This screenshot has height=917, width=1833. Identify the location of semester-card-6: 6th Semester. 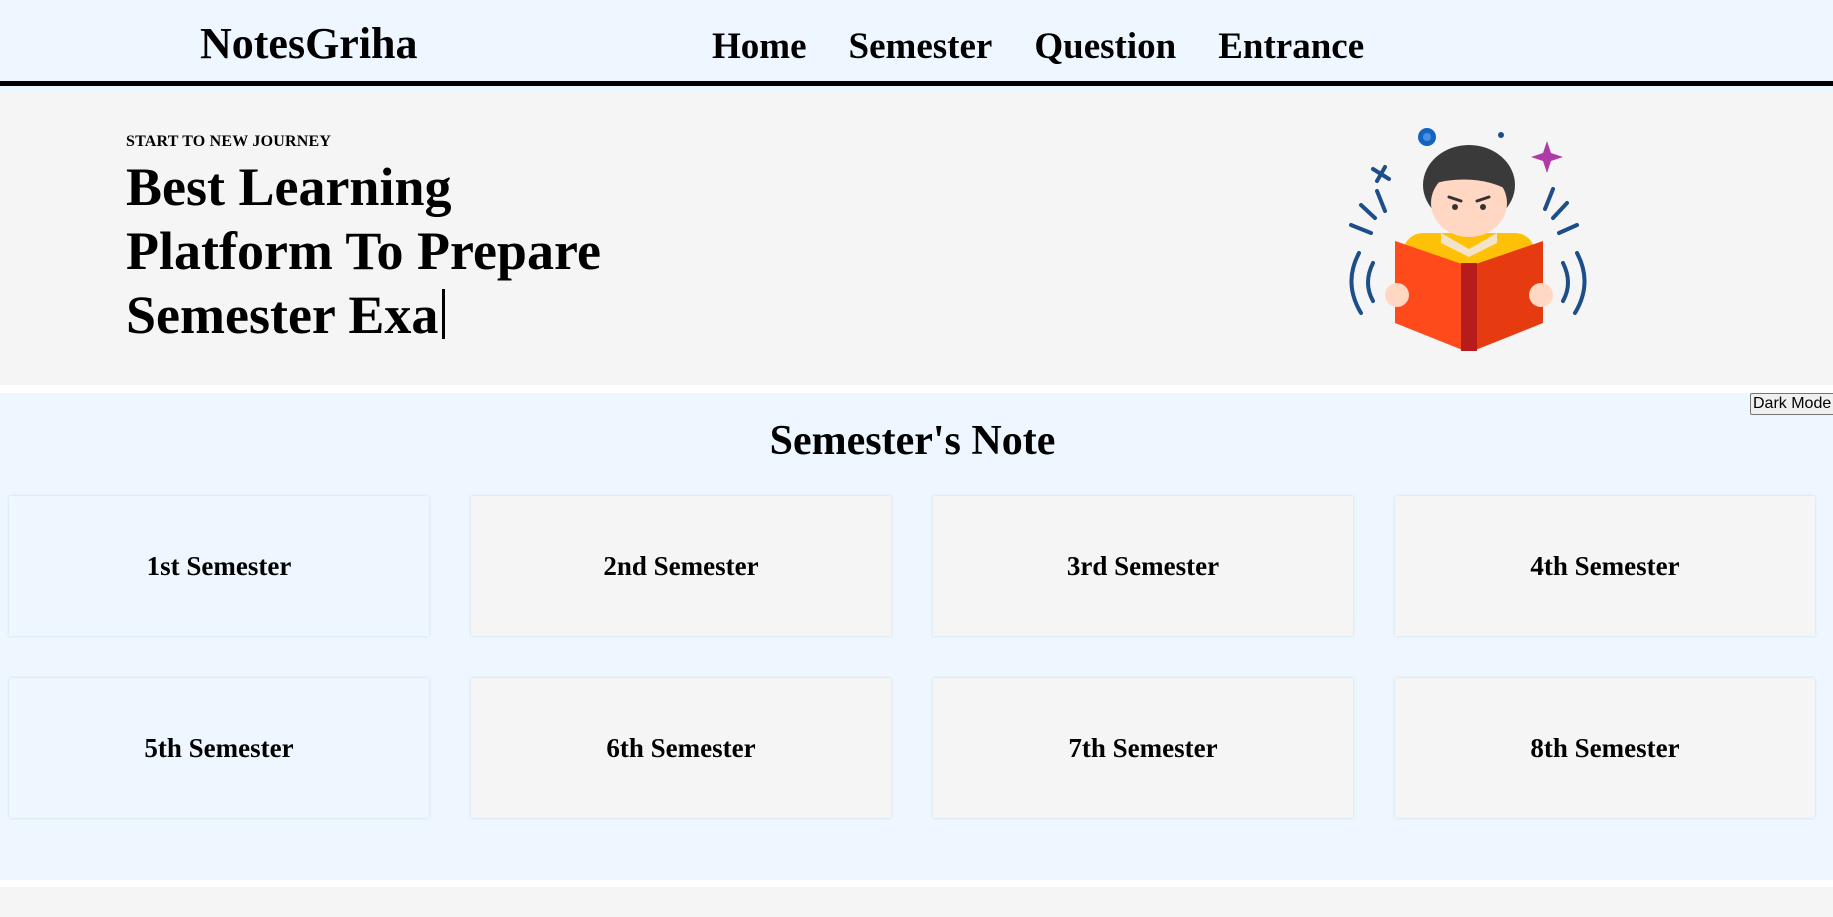
(681, 748).